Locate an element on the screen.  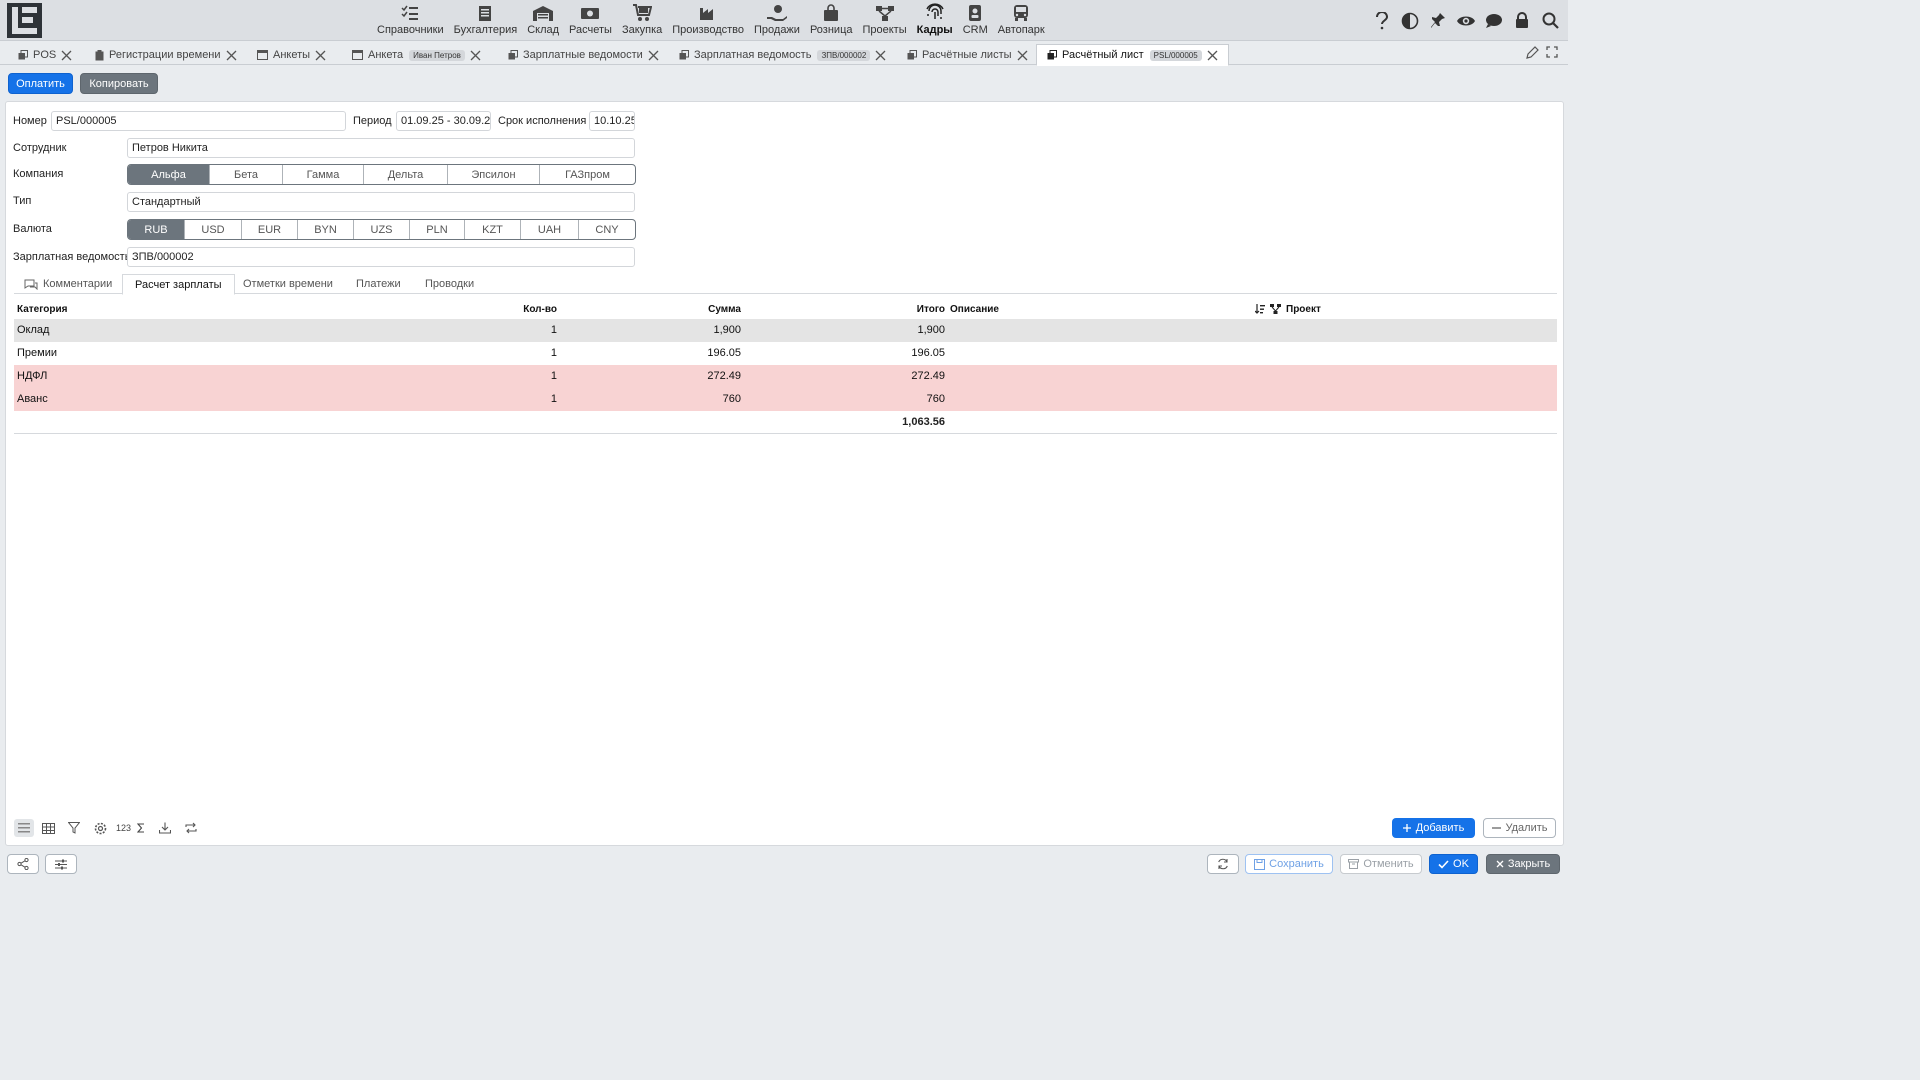
currency-option: UAH is located at coordinates (550, 229).